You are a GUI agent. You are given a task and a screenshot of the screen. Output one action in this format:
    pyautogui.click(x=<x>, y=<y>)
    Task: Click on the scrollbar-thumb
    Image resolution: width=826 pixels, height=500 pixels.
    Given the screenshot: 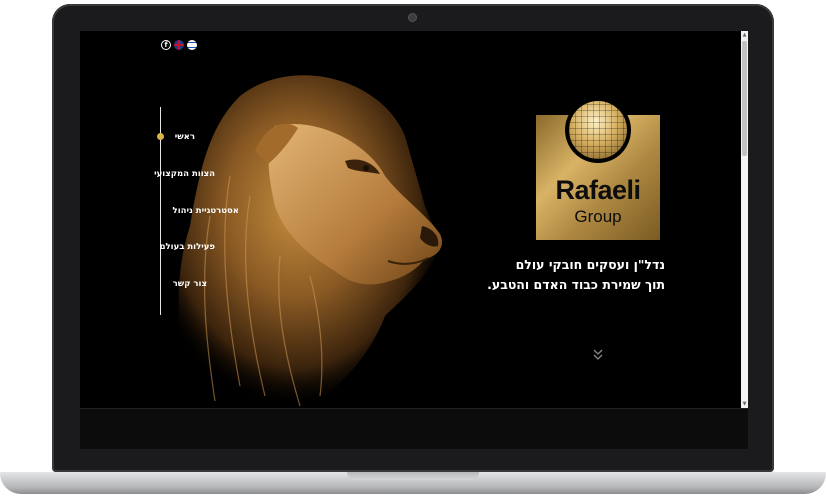 What is the action you would take?
    pyautogui.click(x=744, y=98)
    